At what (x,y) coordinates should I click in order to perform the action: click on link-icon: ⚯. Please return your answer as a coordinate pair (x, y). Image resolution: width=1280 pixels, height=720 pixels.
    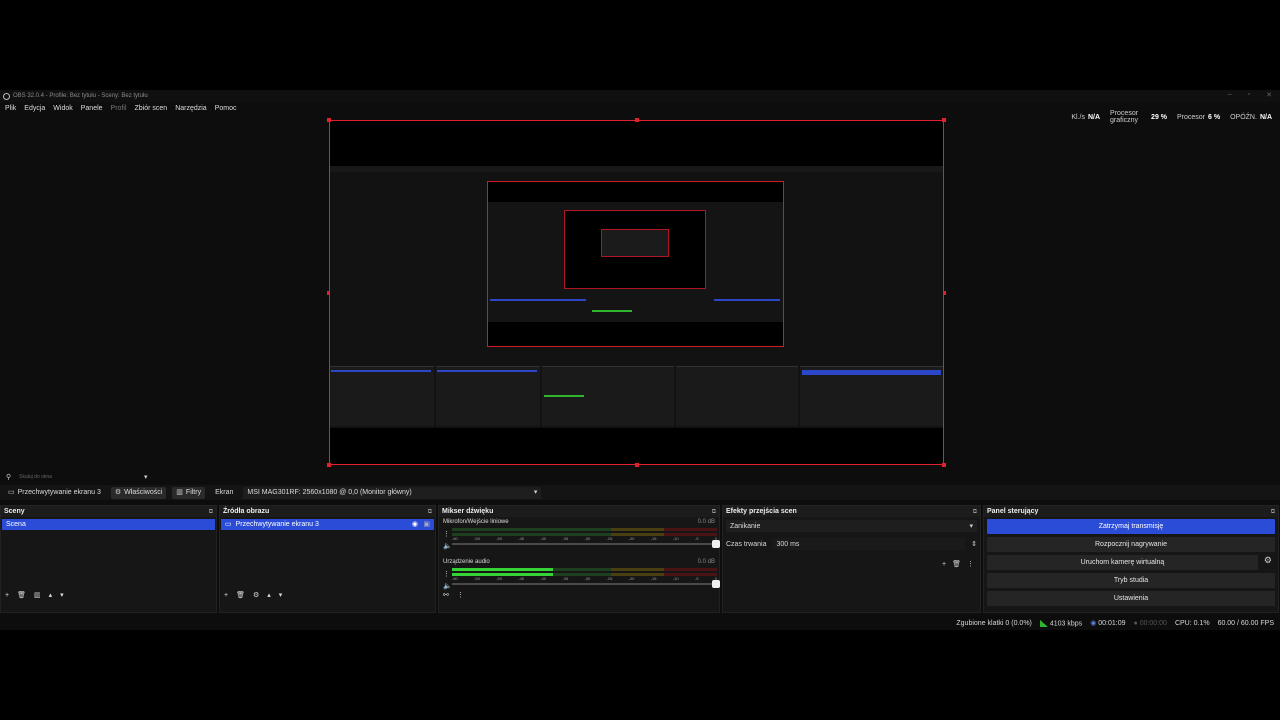
    Looking at the image, I should click on (446, 595).